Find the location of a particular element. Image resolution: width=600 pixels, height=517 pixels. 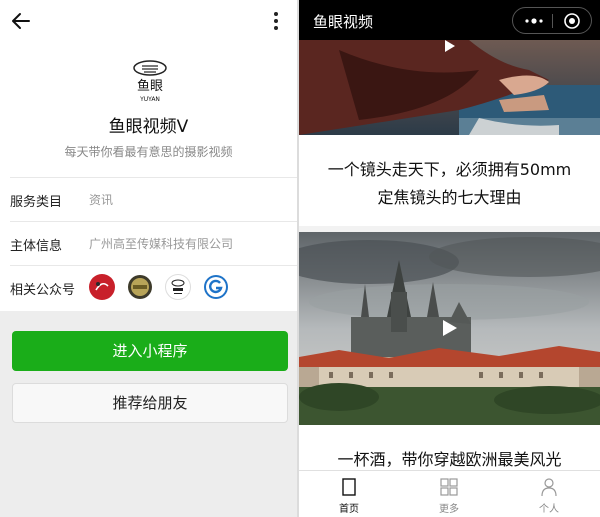

tab-profile: 个人 is located at coordinates (549, 494).